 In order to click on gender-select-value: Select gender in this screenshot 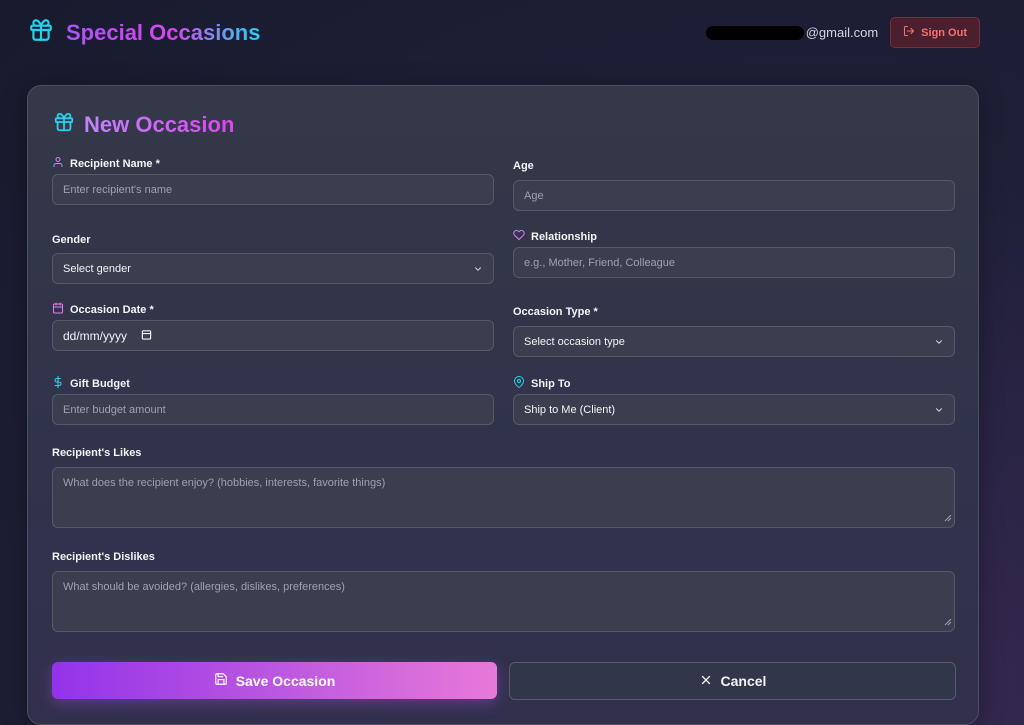, I will do `click(97, 268)`.